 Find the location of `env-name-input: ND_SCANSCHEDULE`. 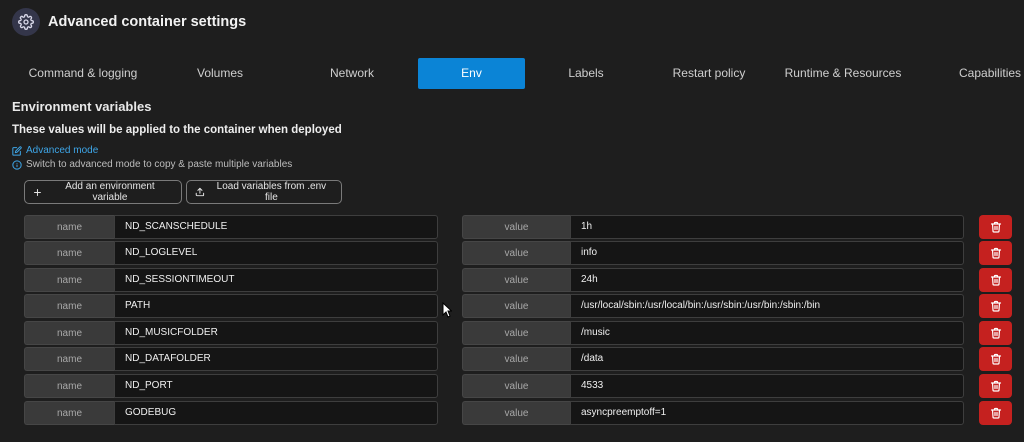

env-name-input: ND_SCANSCHEDULE is located at coordinates (276, 227).